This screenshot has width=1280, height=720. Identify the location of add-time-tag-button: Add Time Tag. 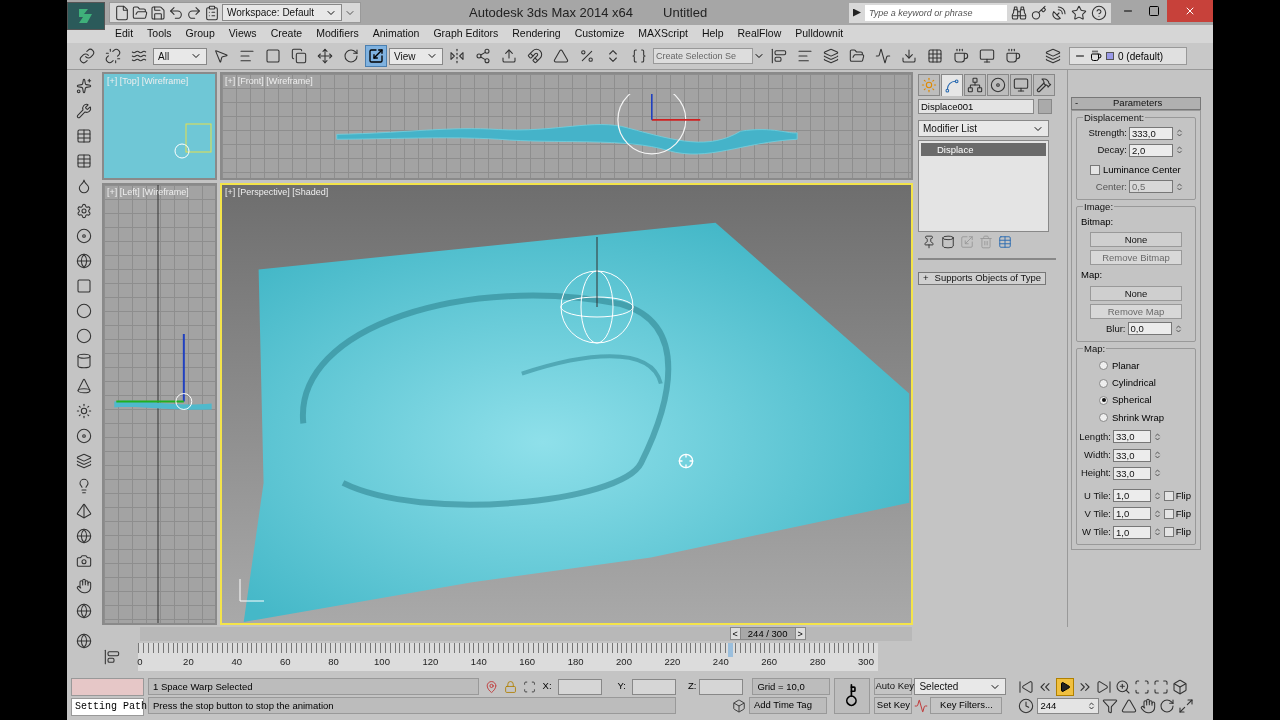
(788, 705).